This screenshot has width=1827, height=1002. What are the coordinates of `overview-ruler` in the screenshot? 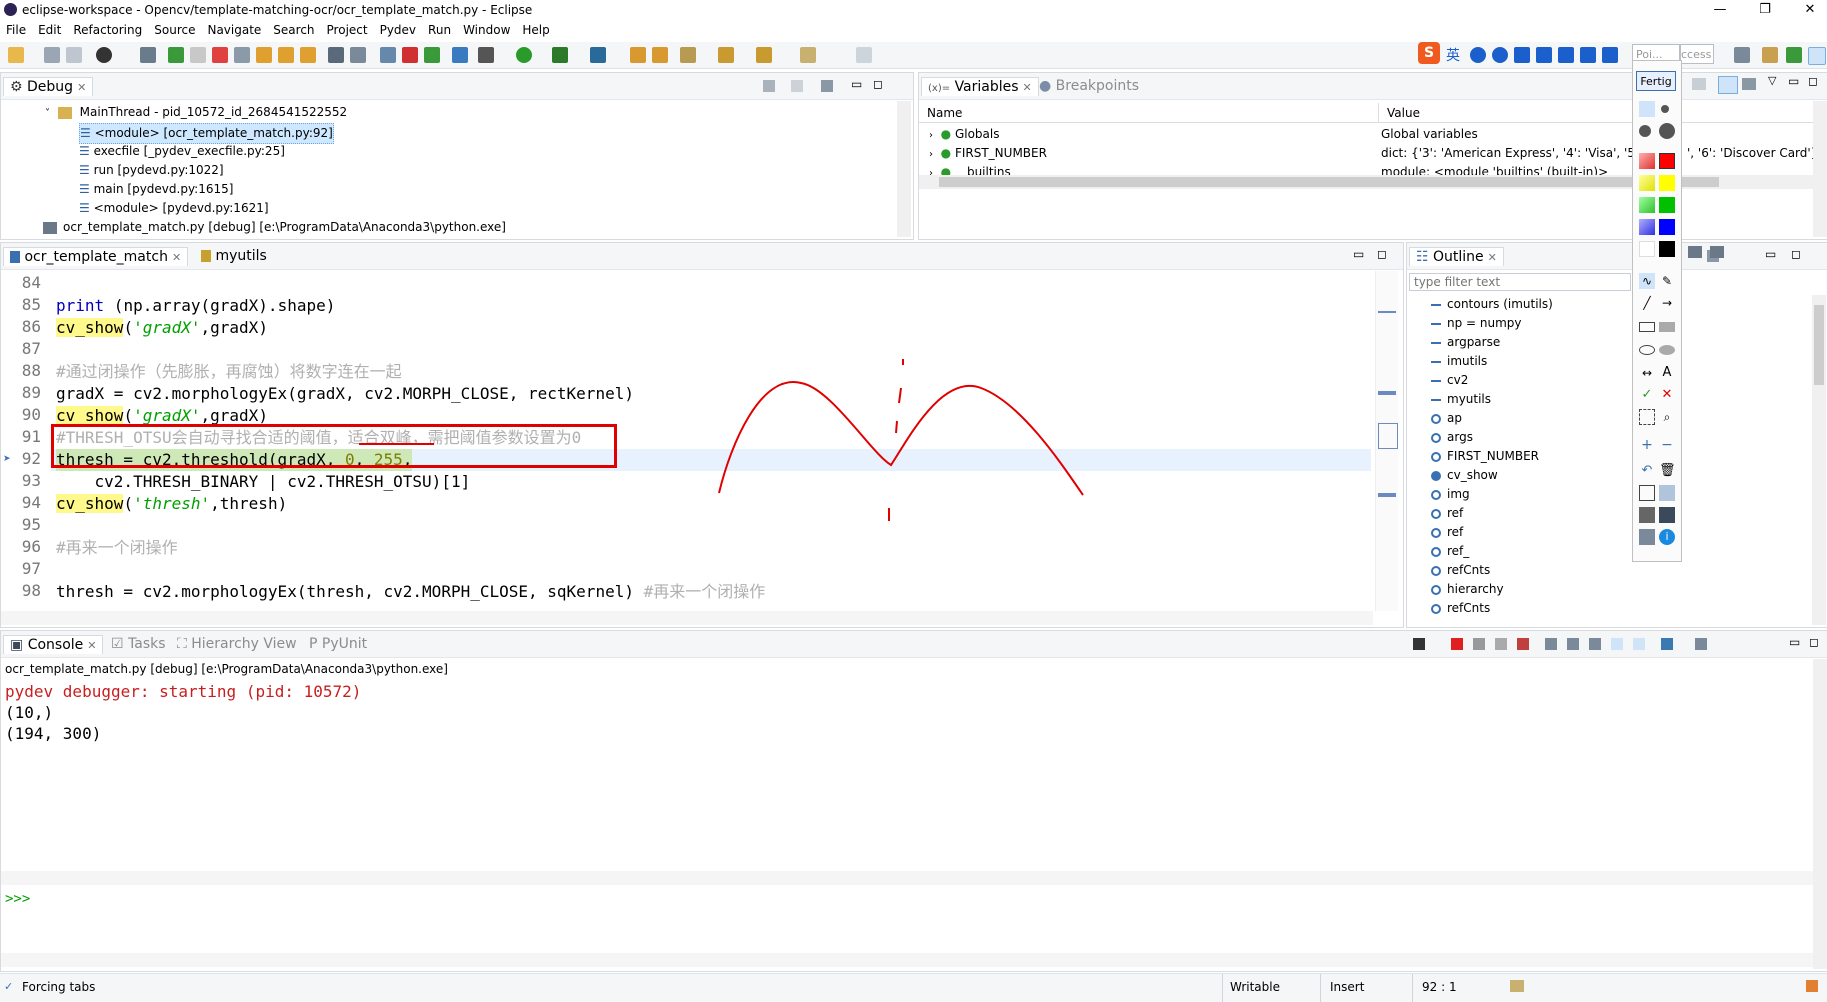 It's located at (1386, 441).